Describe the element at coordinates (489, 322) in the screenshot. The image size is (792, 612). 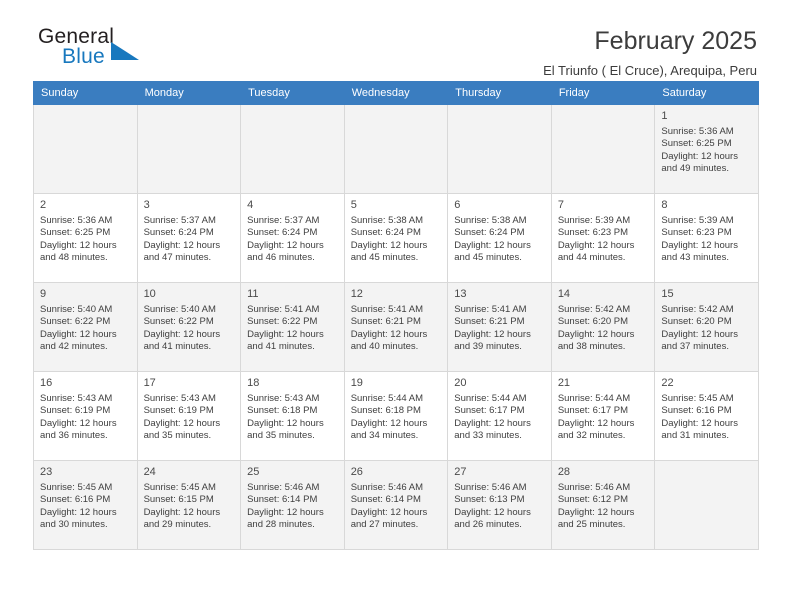
I see `sunset-text: Sunset: 6:21 PM` at that location.